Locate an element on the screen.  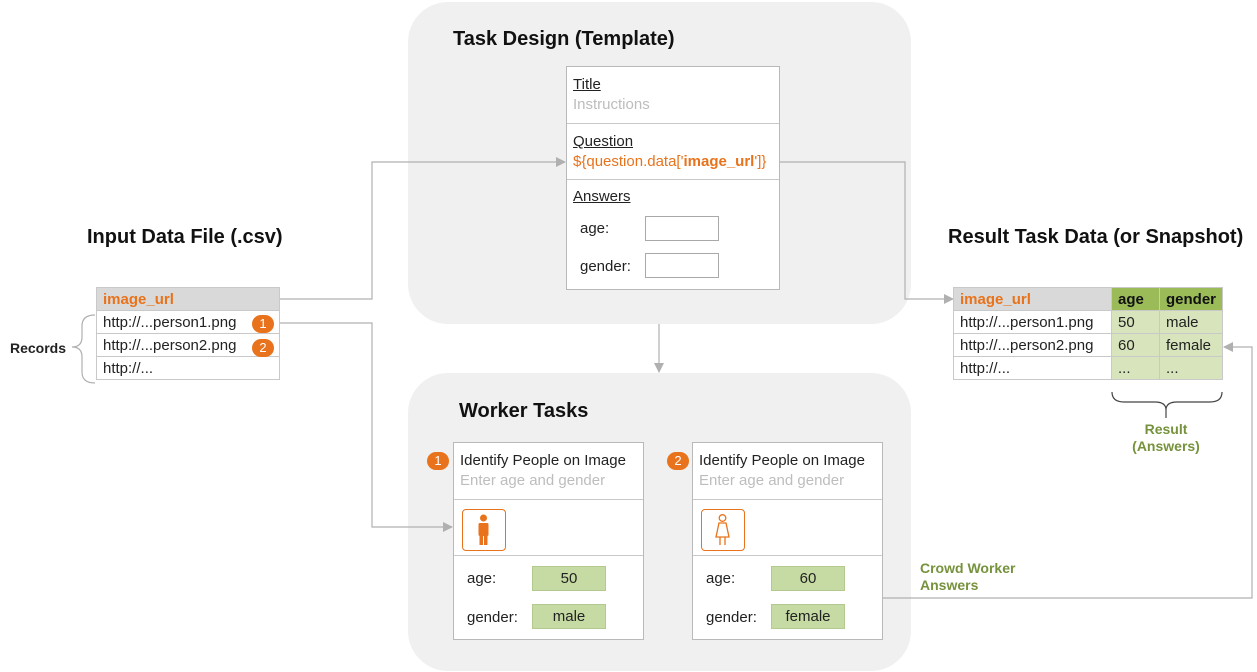
input-file-title: Input Data File (.csv) is located at coordinates (185, 237).